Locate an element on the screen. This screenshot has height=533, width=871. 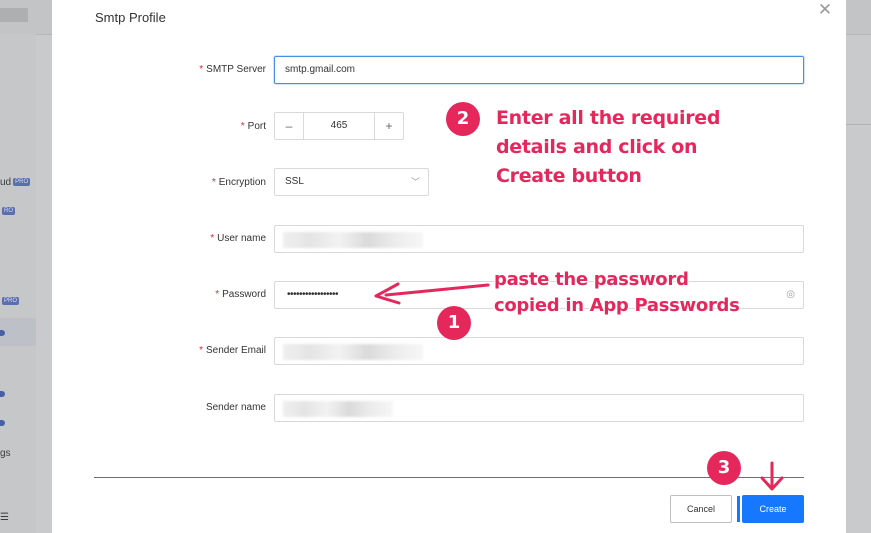
background-sidebar-item: PRO is located at coordinates (11, 301).